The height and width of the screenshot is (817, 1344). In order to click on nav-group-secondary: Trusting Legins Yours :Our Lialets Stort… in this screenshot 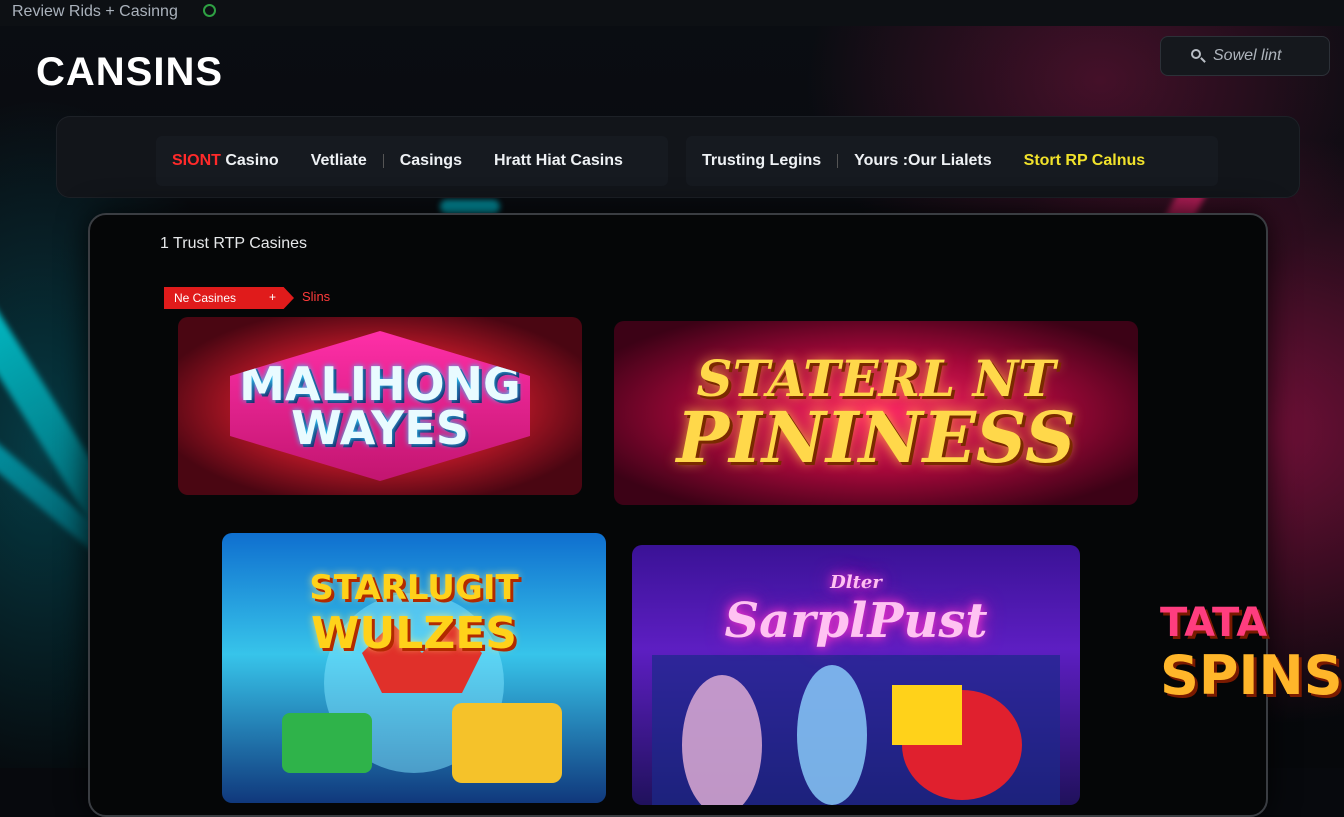, I will do `click(952, 161)`.